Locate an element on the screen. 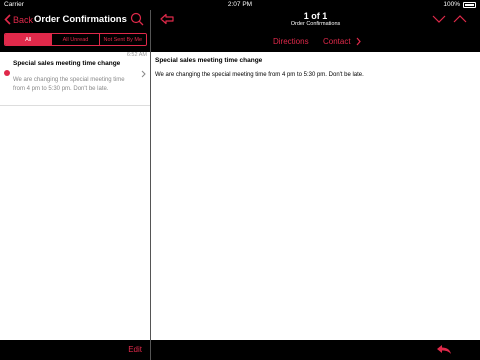 Image resolution: width=480 pixels, height=360 pixels. status-time: 2:07 PM is located at coordinates (240, 4).